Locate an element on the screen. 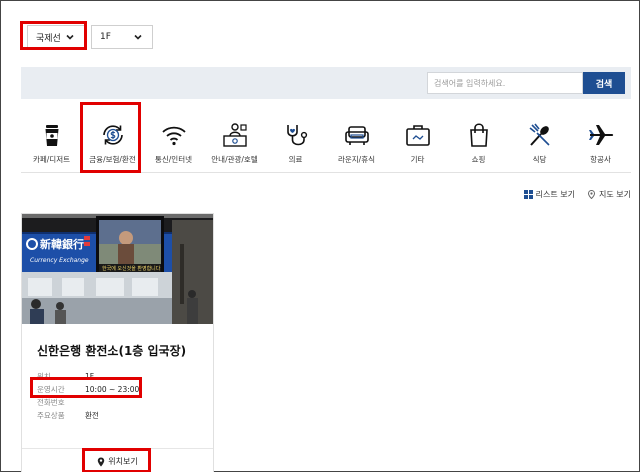 Image resolution: width=640 pixels, height=472 pixels. category-etc: 기타 is located at coordinates (417, 142).